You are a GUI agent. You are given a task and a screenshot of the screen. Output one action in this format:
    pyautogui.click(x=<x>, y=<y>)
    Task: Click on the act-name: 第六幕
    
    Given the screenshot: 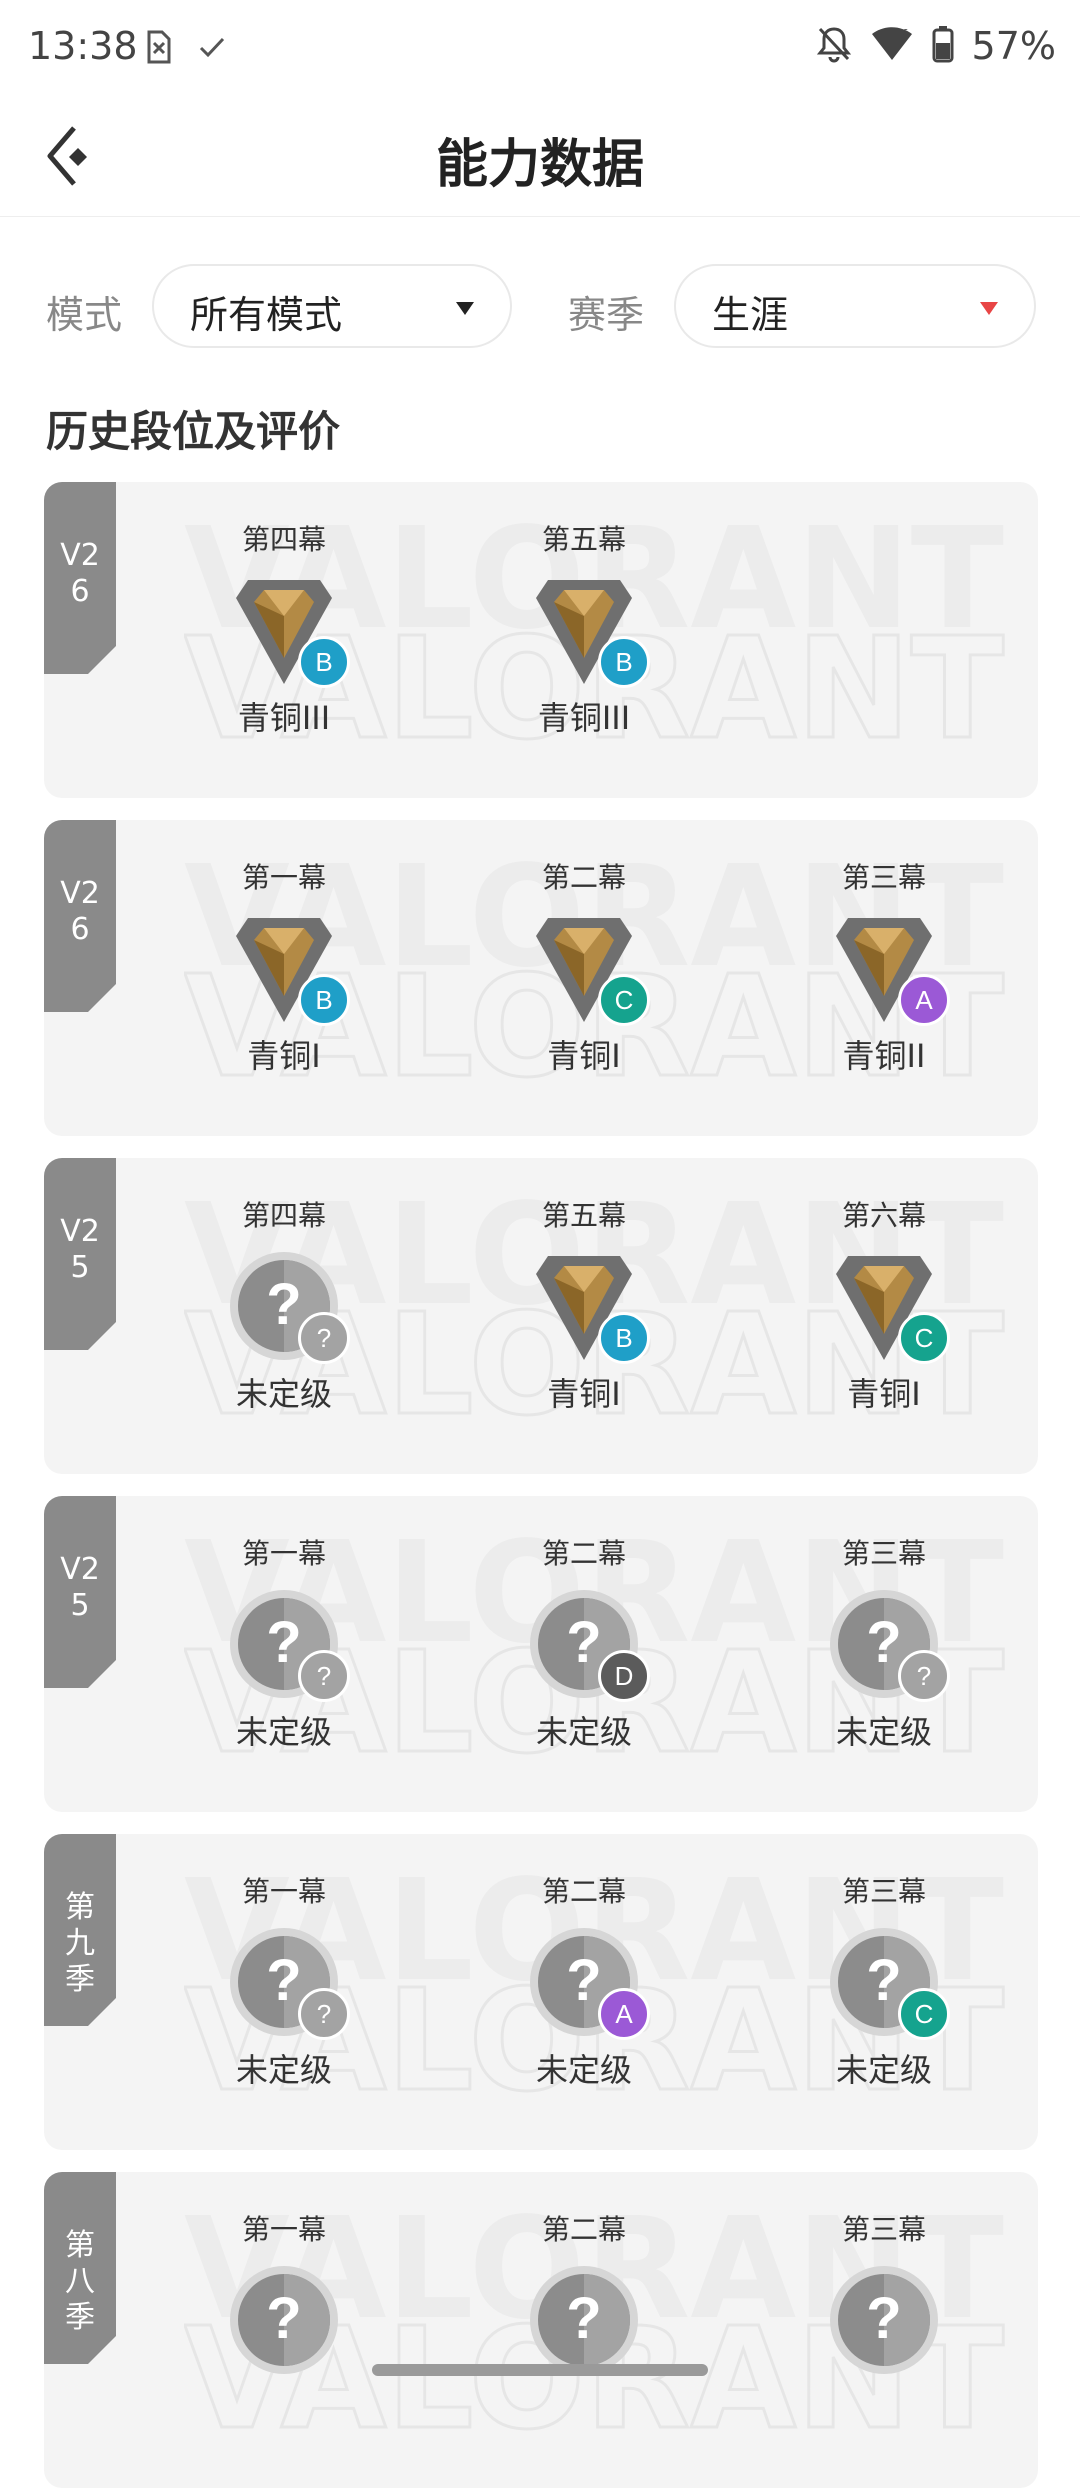 What is the action you would take?
    pyautogui.click(x=883, y=1215)
    